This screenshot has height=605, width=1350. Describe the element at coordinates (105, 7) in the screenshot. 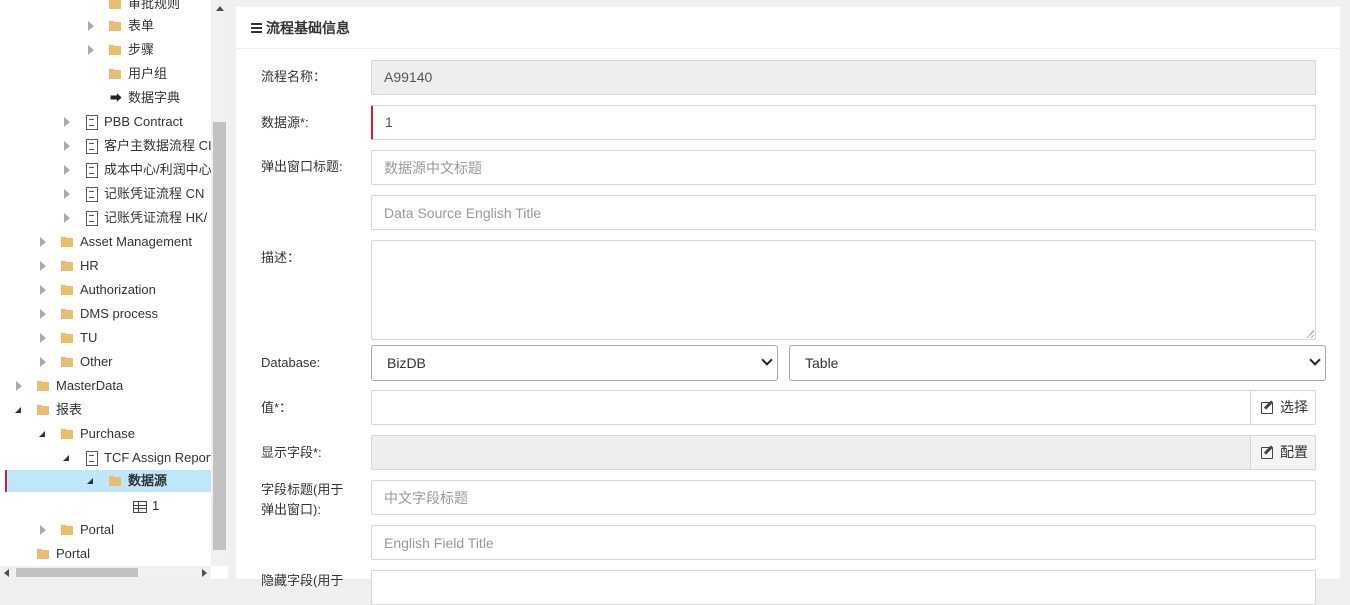

I see `tree-item: 审批规则` at that location.